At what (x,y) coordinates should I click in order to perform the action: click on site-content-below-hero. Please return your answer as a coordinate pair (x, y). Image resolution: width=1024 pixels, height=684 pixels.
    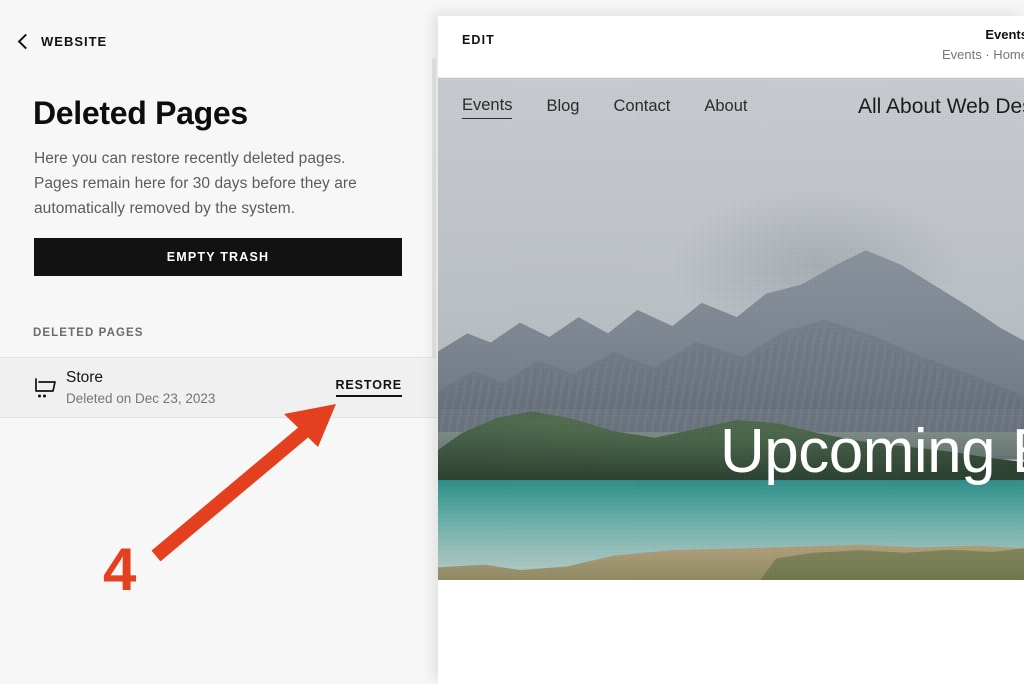
    Looking at the image, I should click on (731, 632).